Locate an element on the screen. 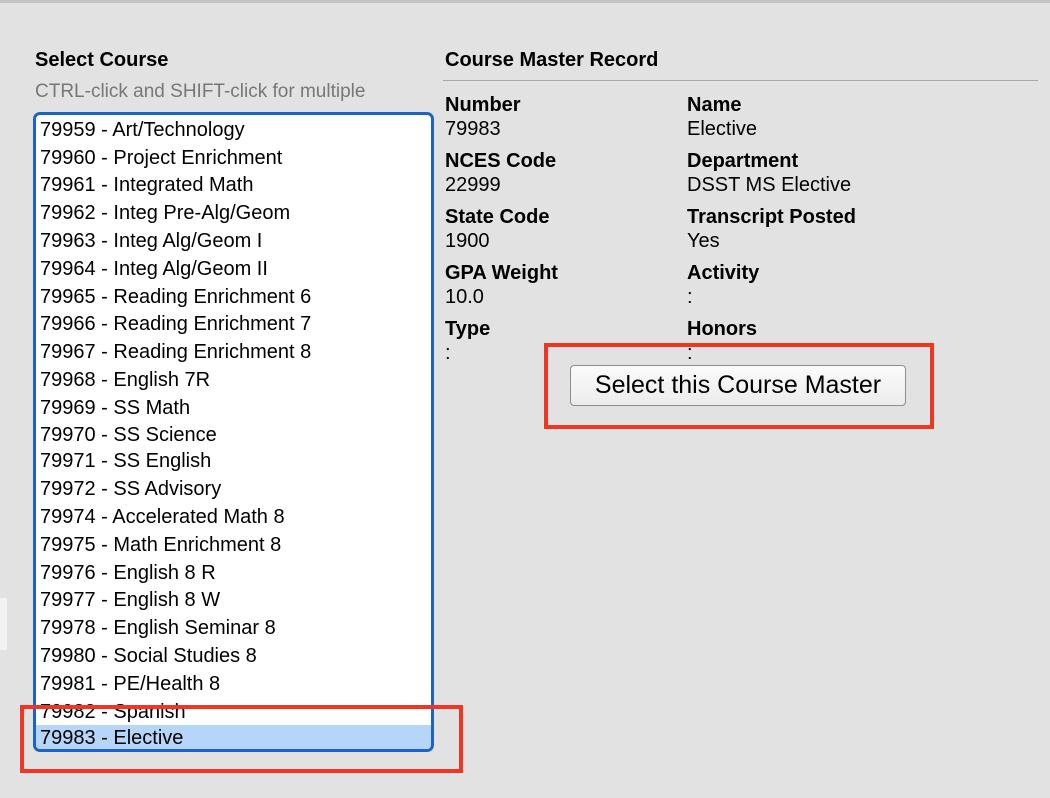 The image size is (1050, 798). annotation-box-selected-item is located at coordinates (241, 739).